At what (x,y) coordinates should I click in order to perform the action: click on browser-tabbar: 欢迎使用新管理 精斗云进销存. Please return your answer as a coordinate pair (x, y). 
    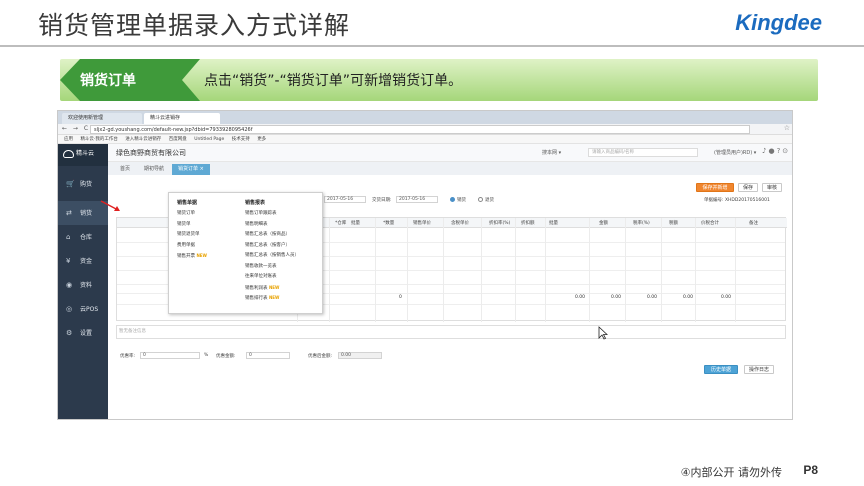
    Looking at the image, I should click on (425, 117).